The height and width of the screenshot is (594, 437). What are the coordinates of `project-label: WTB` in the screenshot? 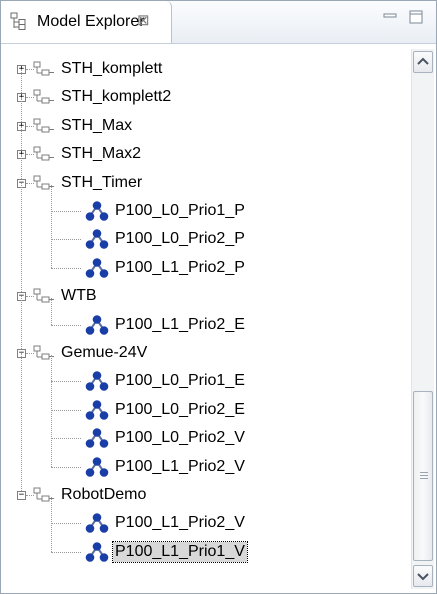 It's located at (79, 295).